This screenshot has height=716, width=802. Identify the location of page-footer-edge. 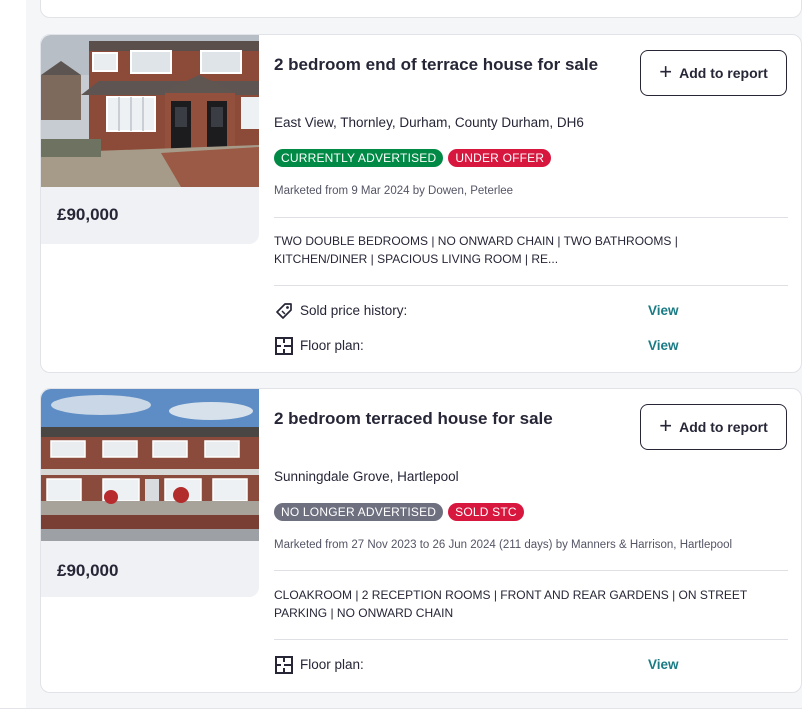
(401, 712).